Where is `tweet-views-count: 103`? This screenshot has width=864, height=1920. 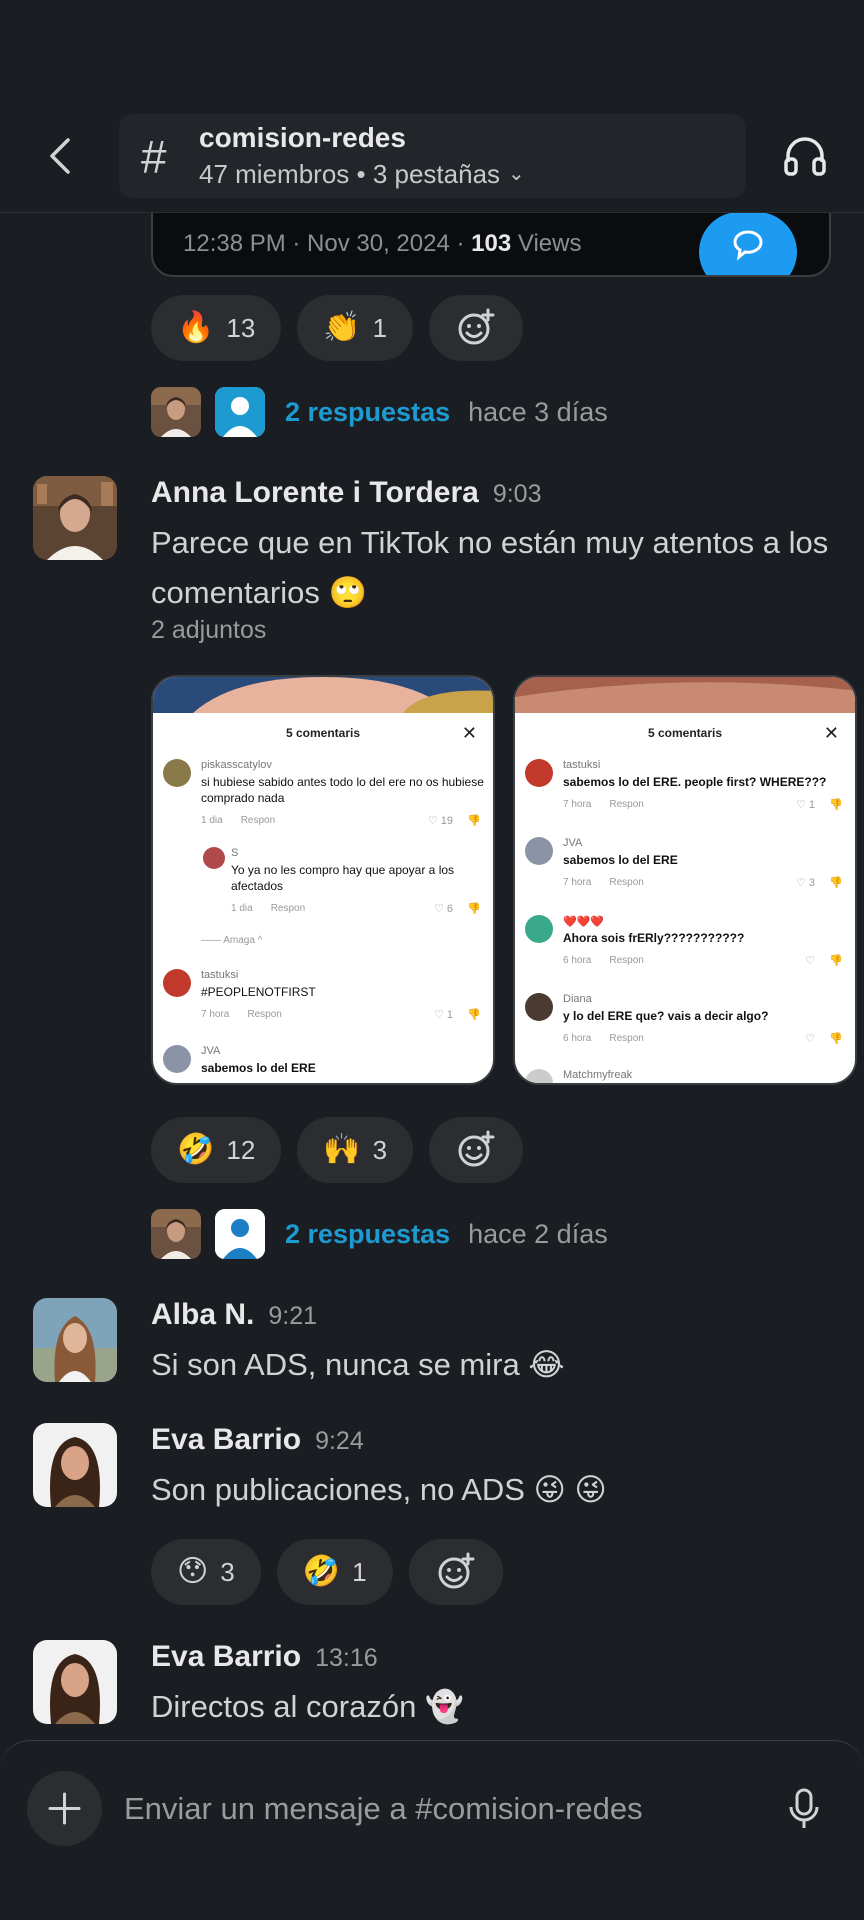
tweet-views-count: 103 is located at coordinates (491, 243).